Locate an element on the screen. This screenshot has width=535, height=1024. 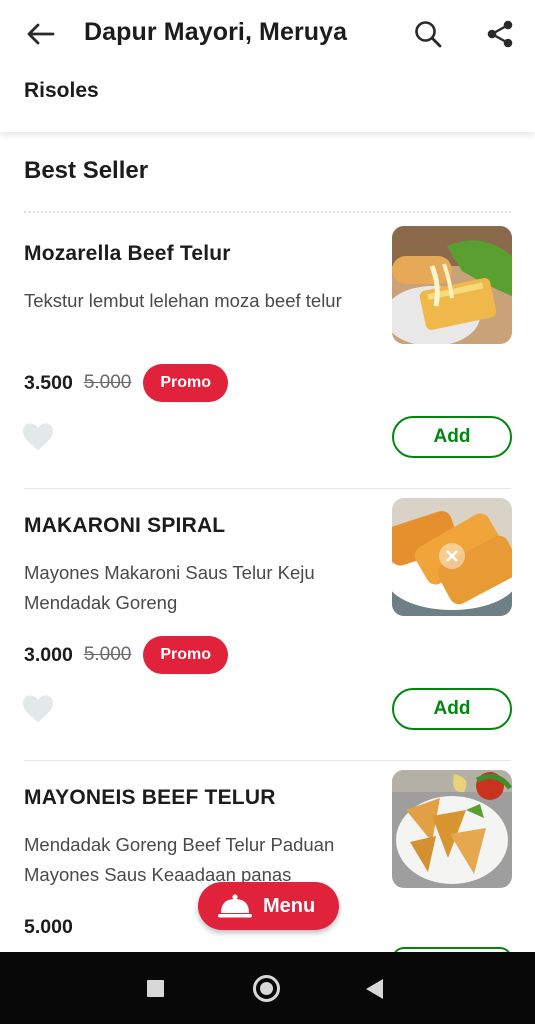
price-row: 3.500 5.000 Promo is located at coordinates (126, 383).